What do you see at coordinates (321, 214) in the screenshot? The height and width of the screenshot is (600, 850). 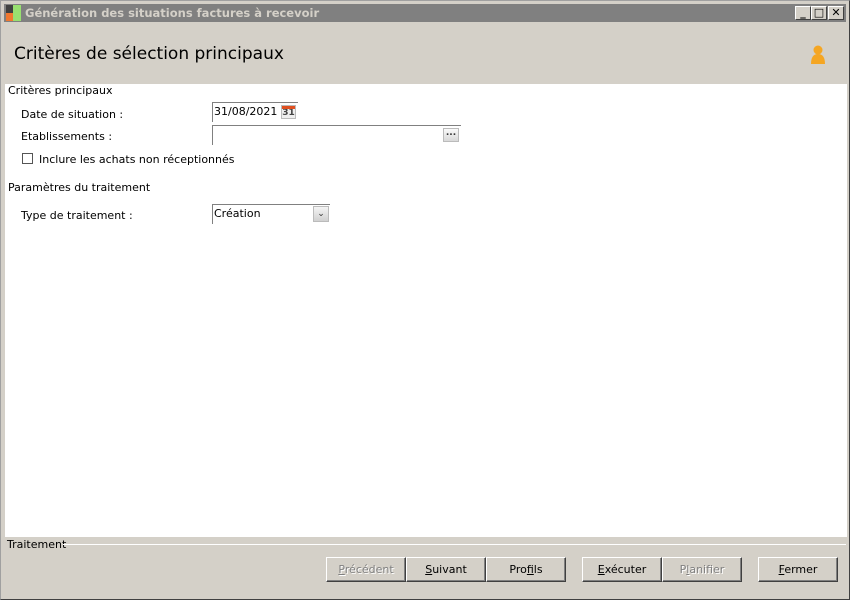 I see `chevron-down-icon: ⌄` at bounding box center [321, 214].